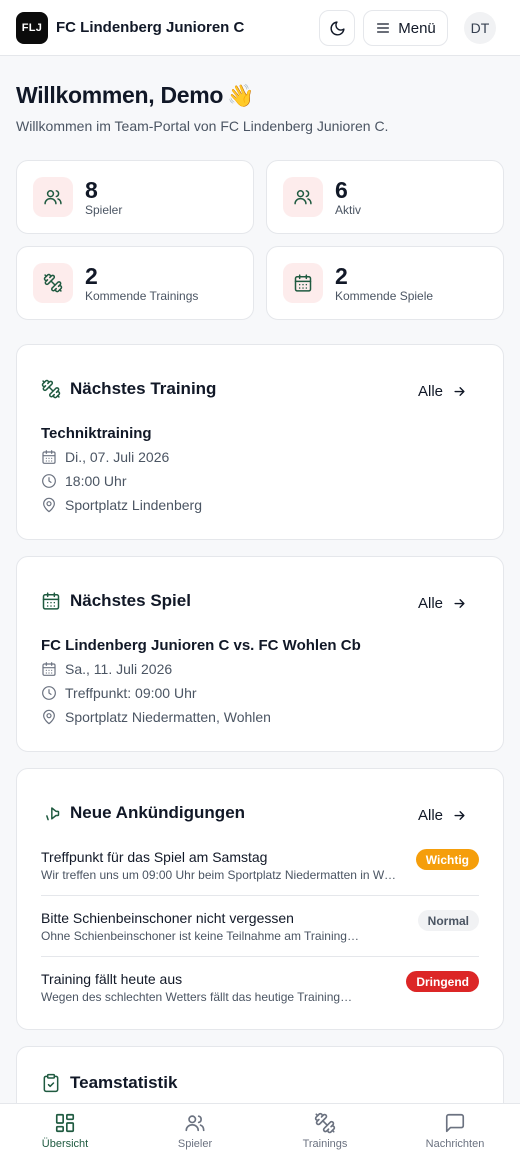 This screenshot has width=520, height=1160. Describe the element at coordinates (117, 457) in the screenshot. I see `date-text: Di., 07. Juli 2026` at that location.